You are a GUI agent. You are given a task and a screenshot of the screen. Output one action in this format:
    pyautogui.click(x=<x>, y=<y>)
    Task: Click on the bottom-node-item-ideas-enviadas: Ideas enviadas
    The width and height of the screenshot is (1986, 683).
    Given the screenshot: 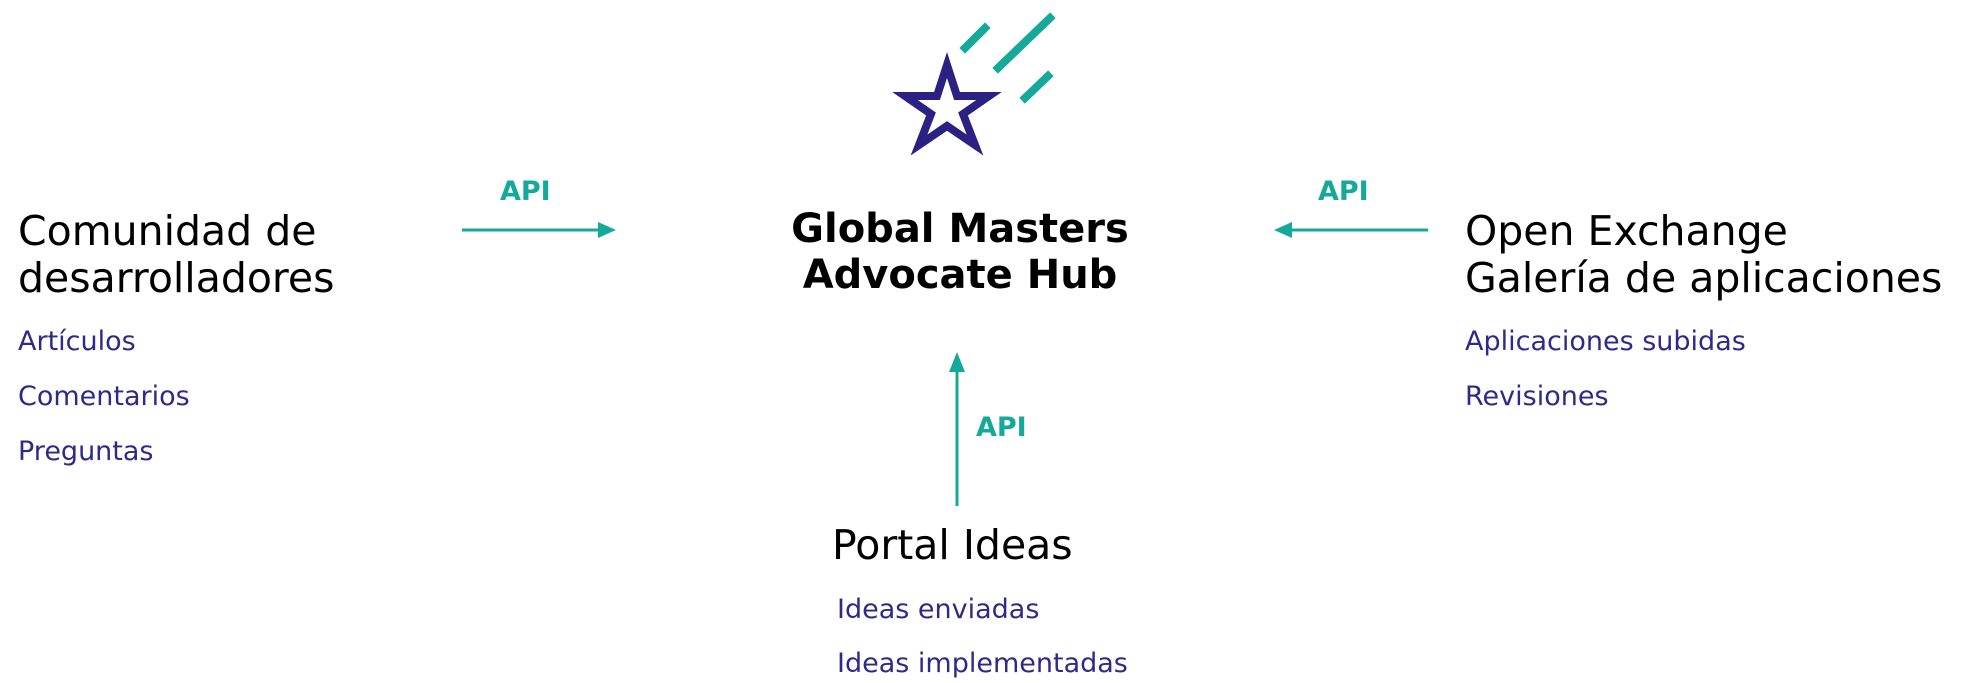 What is the action you would take?
    pyautogui.click(x=938, y=609)
    